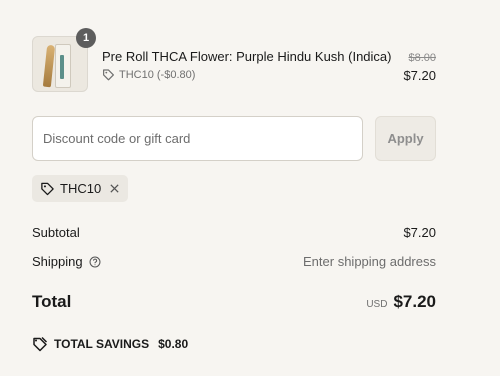  Describe the element at coordinates (369, 261) in the screenshot. I see `shipping-value: Enter shipping address` at that location.